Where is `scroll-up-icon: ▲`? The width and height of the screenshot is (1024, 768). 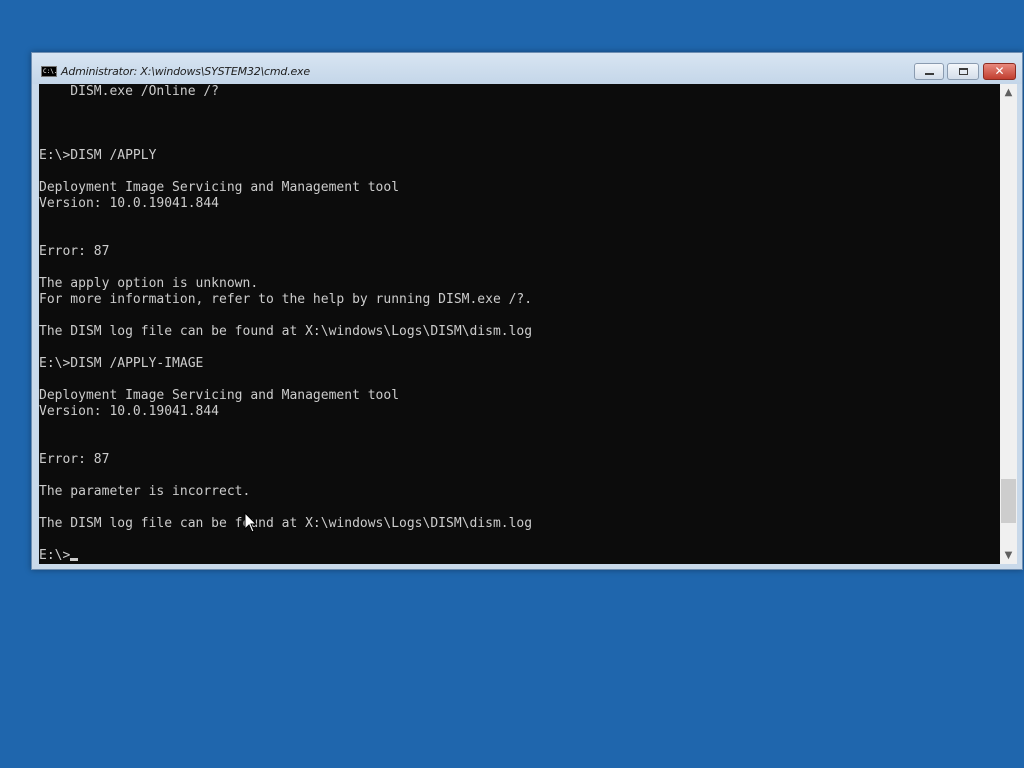 scroll-up-icon: ▲ is located at coordinates (1008, 92).